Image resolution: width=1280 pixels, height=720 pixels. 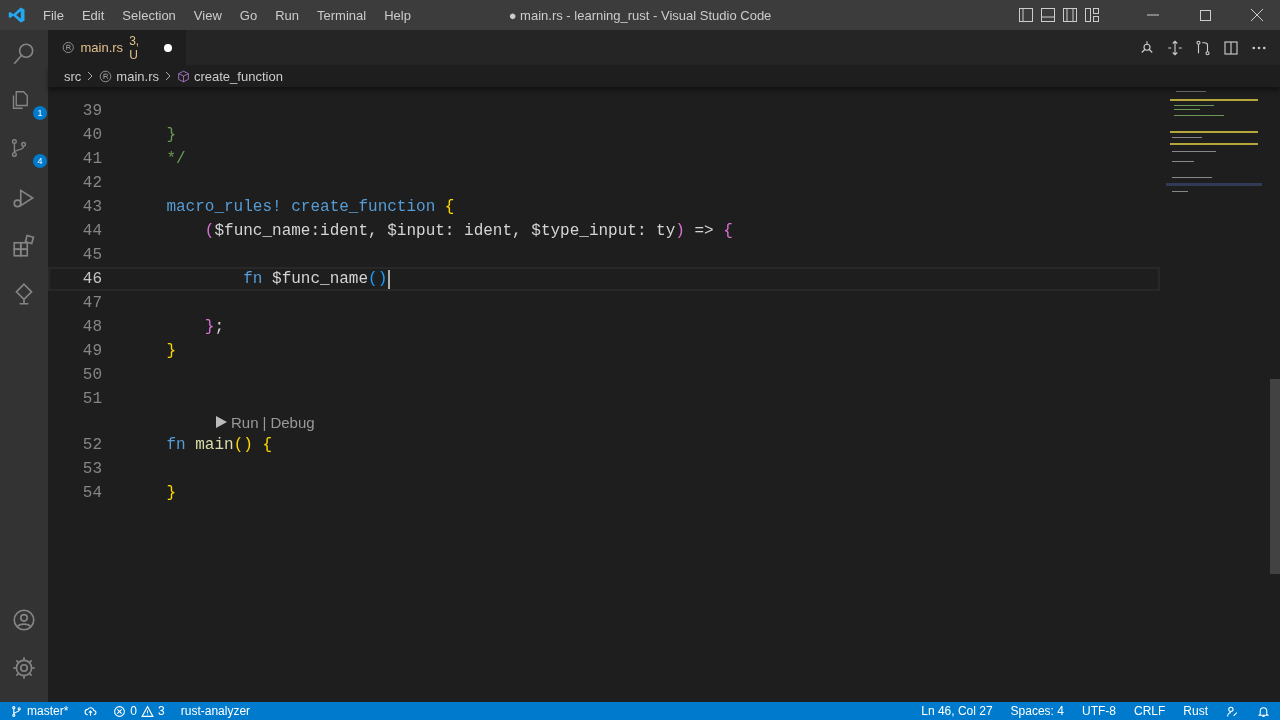 What do you see at coordinates (1070, 15) in the screenshot?
I see `toggle-secondary-sidebar-icon` at bounding box center [1070, 15].